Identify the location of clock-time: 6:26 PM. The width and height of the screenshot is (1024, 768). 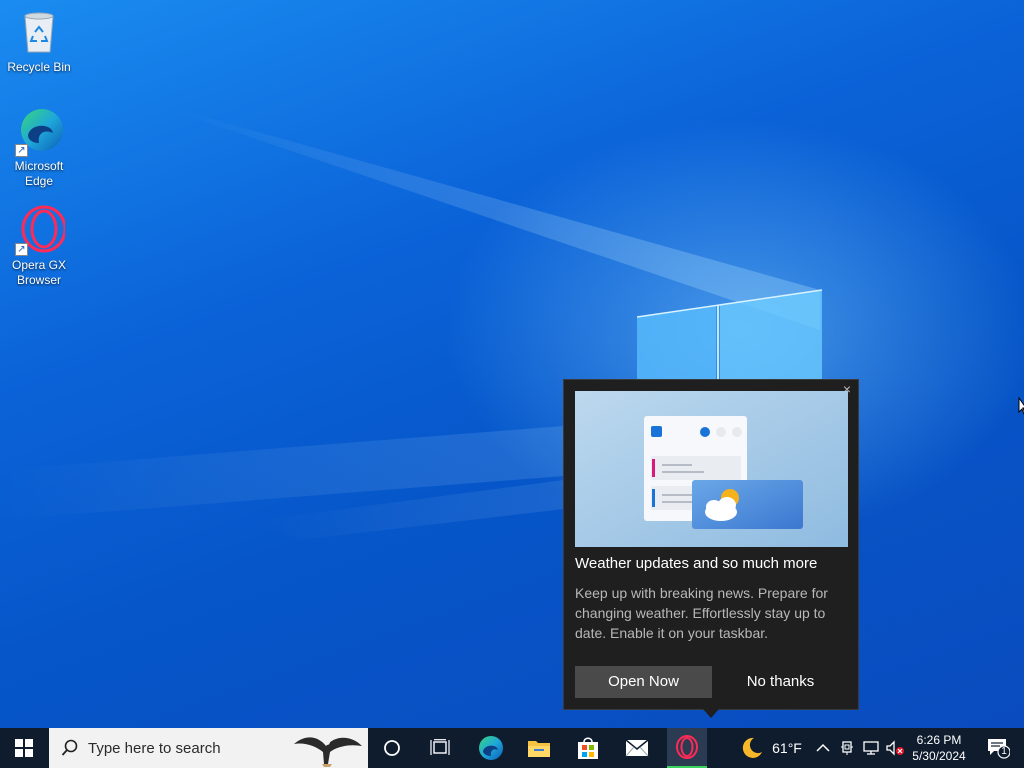
(939, 740).